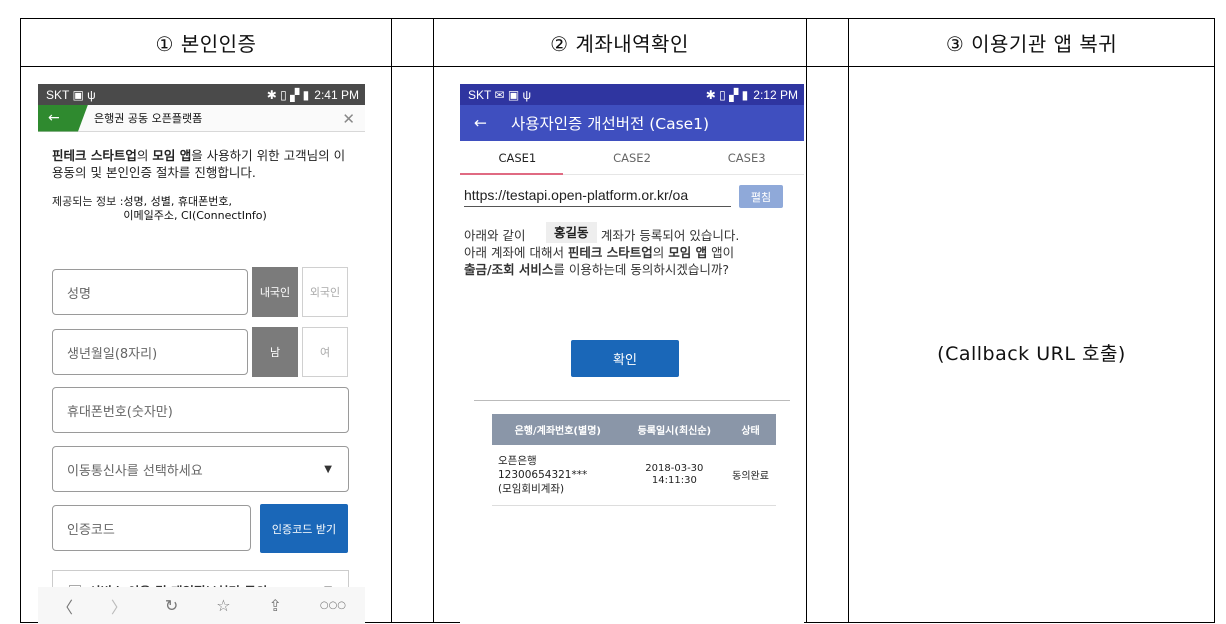  I want to click on column-header: 상태, so click(750, 429).